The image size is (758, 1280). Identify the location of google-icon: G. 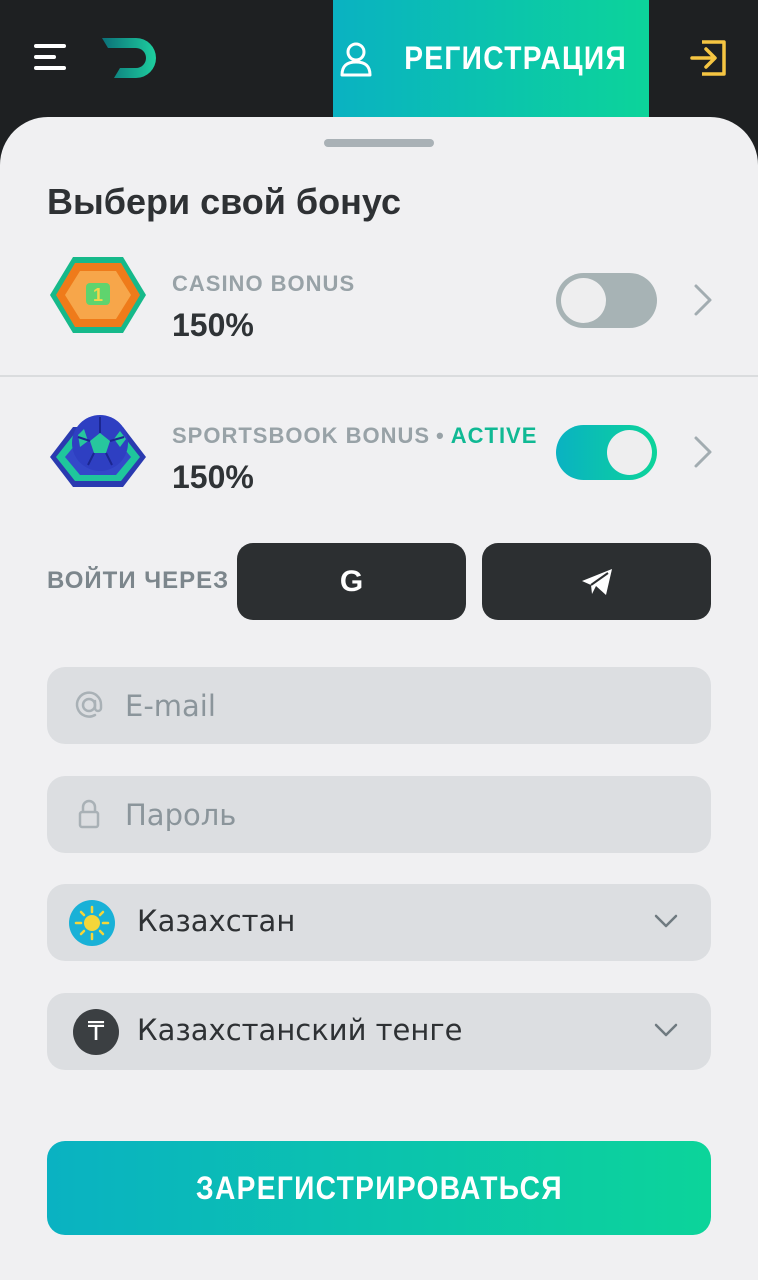
(351, 581).